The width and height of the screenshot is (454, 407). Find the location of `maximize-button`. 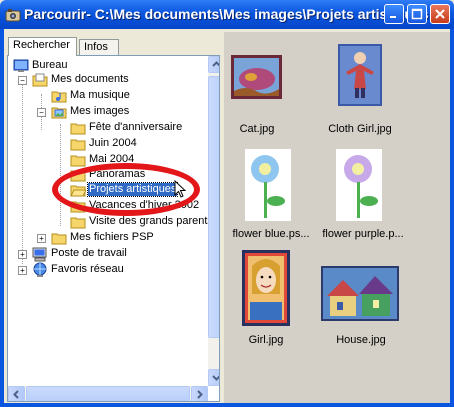

maximize-button is located at coordinates (417, 14).